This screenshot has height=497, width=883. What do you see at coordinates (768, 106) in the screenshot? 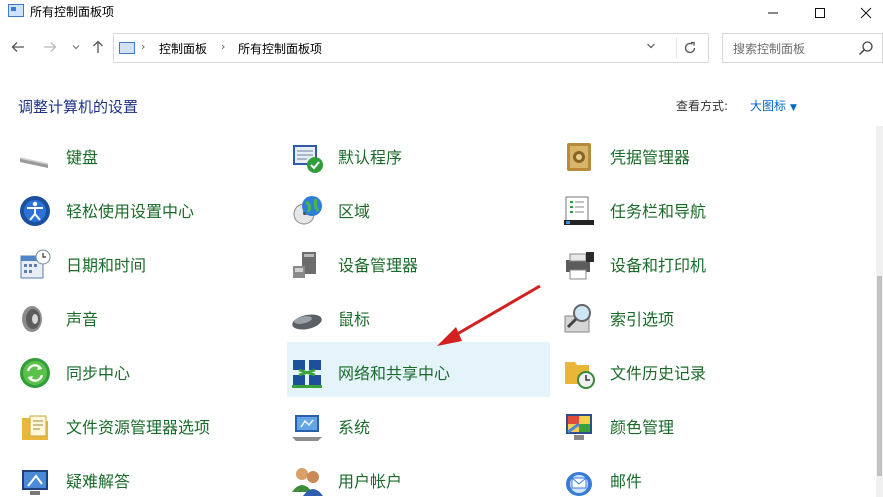
I see `view-mode-value: 大图标` at bounding box center [768, 106].